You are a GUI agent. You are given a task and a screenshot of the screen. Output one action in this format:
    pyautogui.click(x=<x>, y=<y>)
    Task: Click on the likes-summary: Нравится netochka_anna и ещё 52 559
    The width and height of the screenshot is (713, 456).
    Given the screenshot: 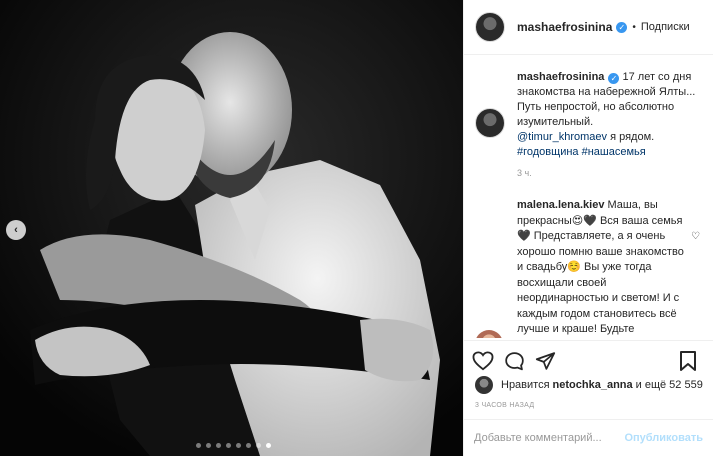 What is the action you would take?
    pyautogui.click(x=589, y=385)
    